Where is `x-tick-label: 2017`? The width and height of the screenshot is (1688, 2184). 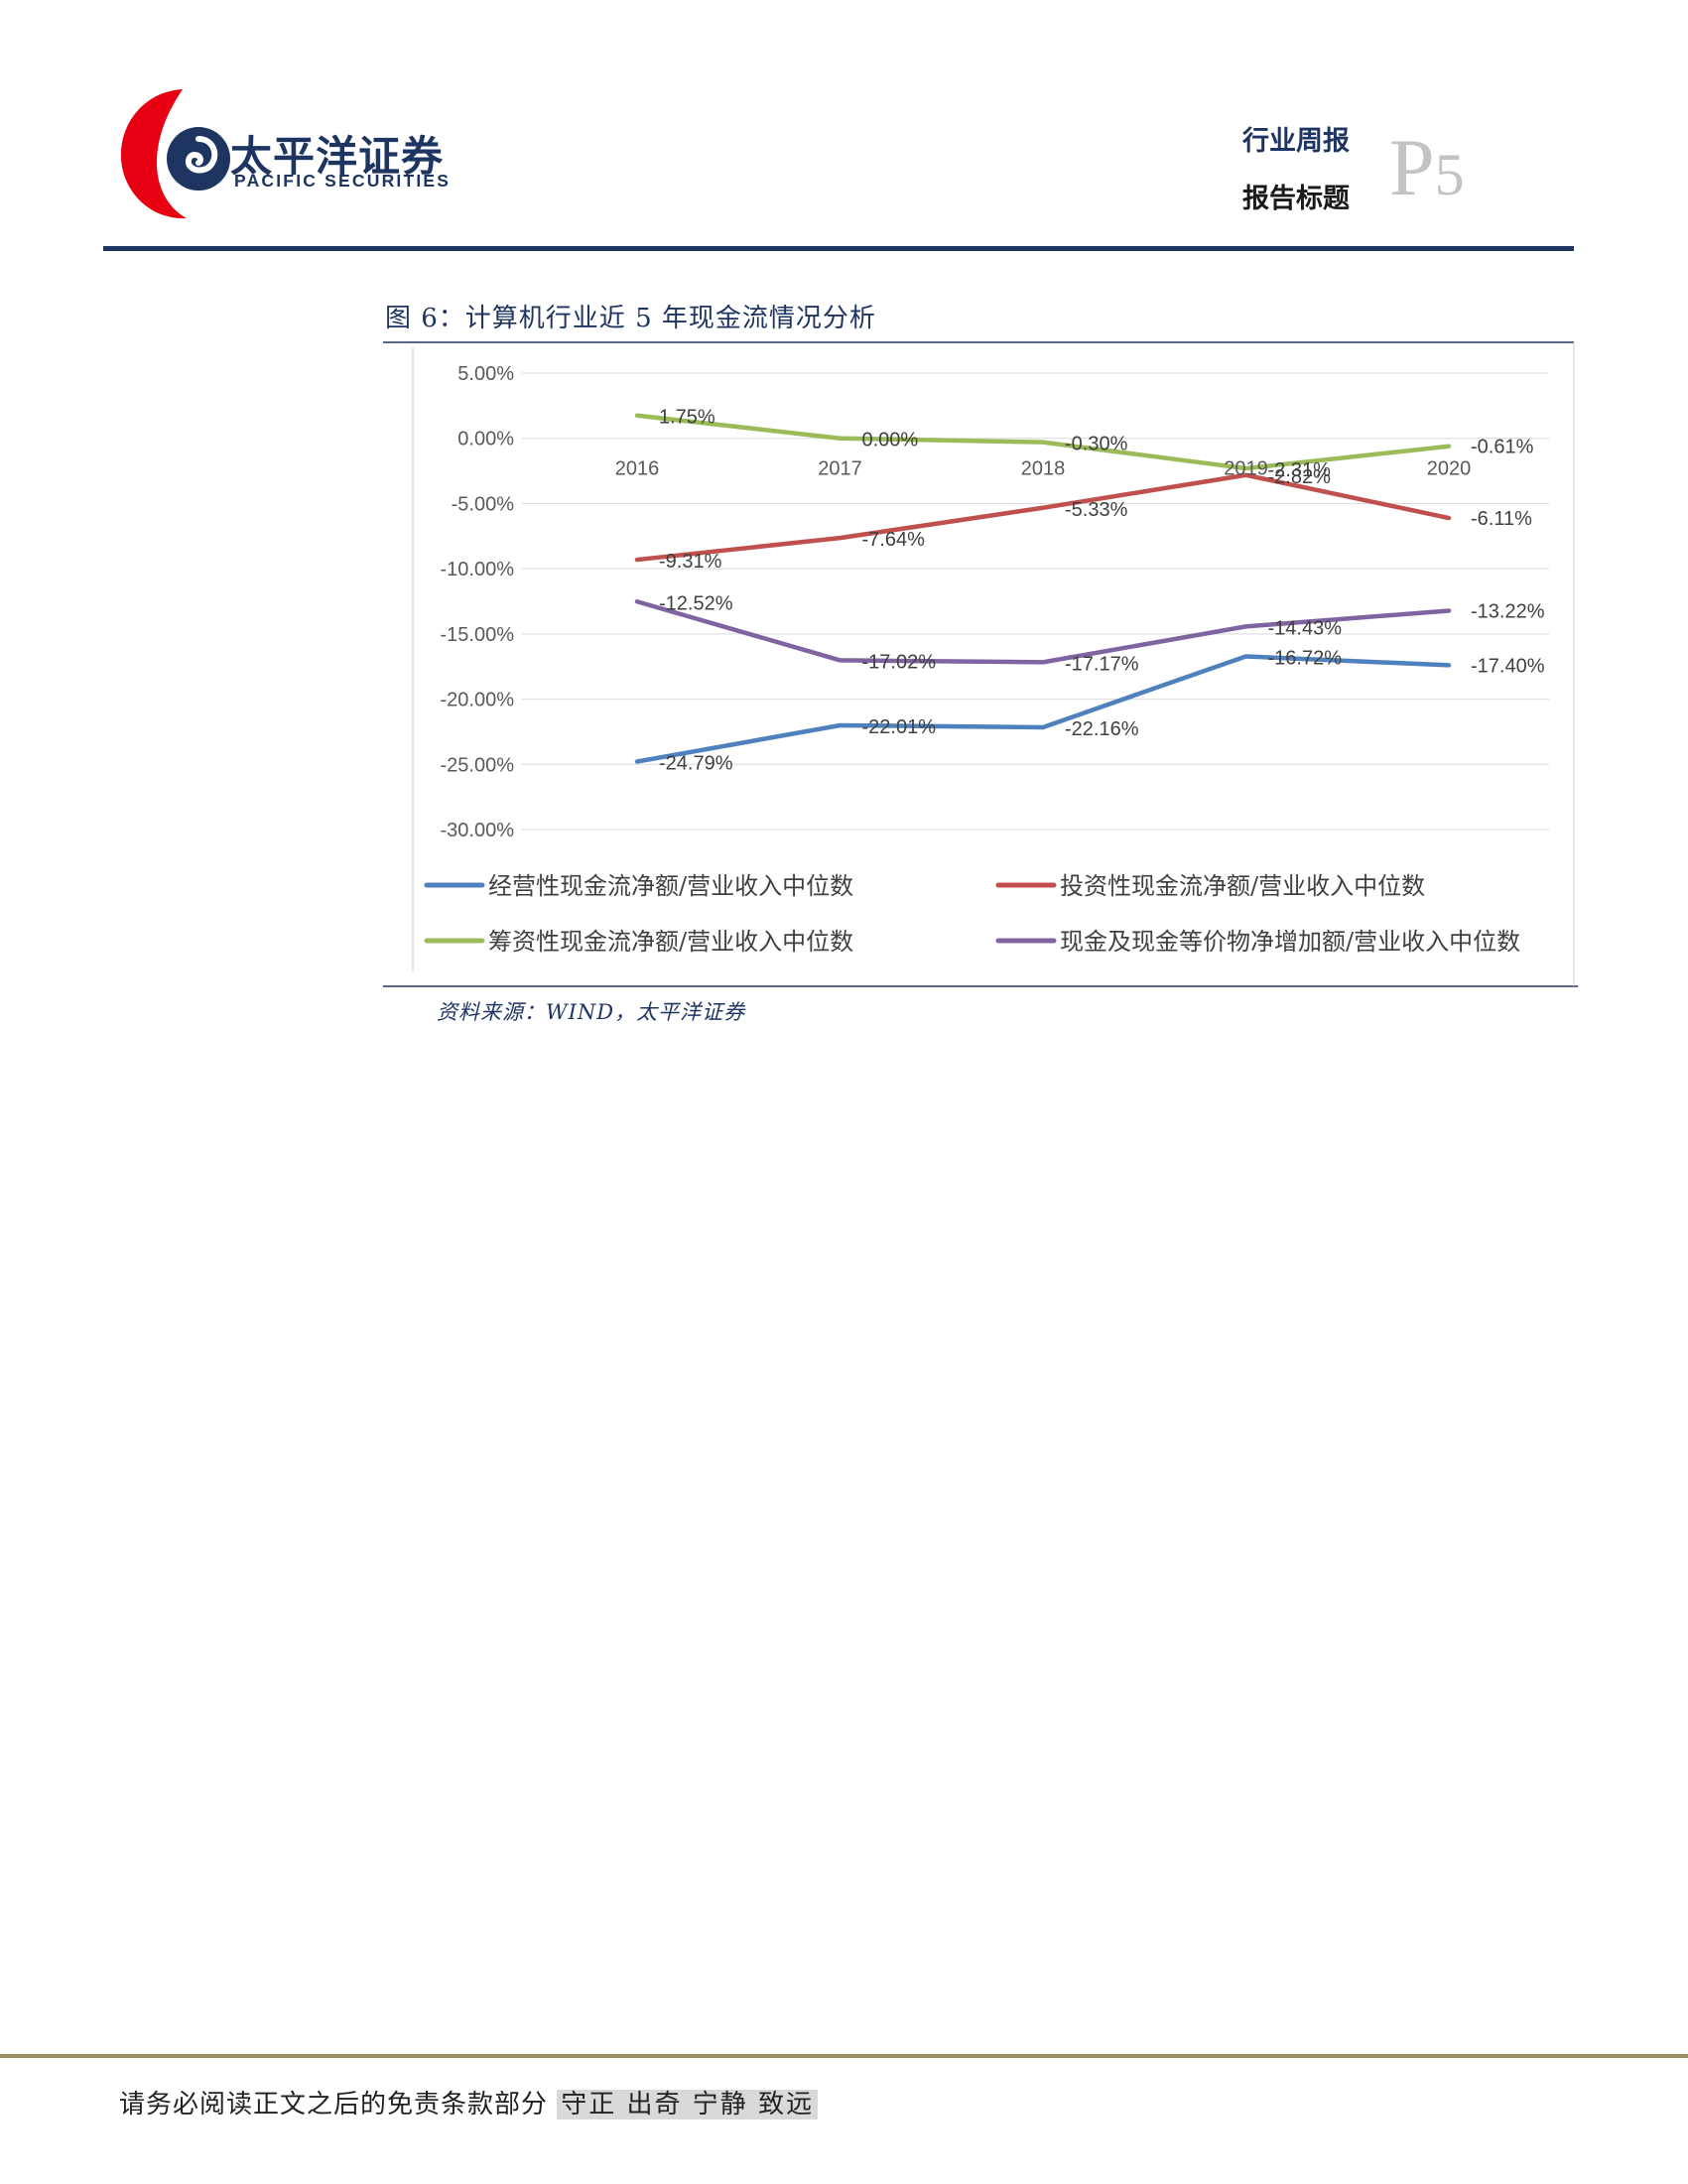 x-tick-label: 2017 is located at coordinates (840, 469).